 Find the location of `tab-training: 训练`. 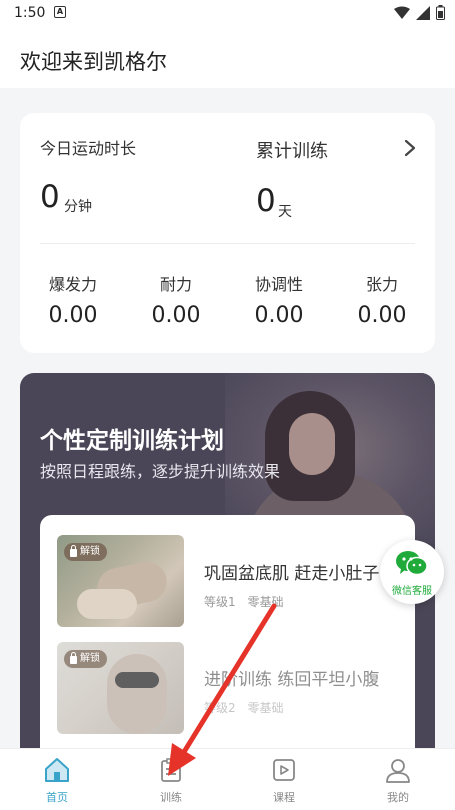

tab-training: 训练 is located at coordinates (171, 781).